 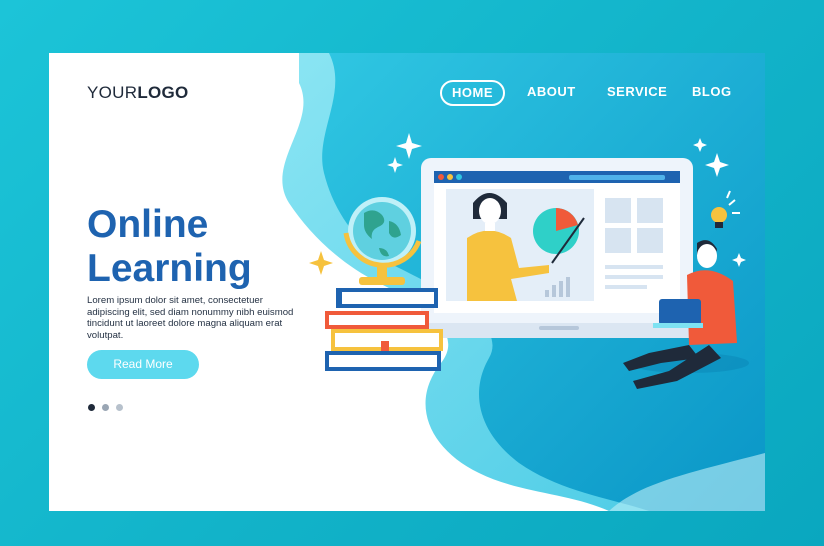 I want to click on books-icon, so click(x=384, y=329).